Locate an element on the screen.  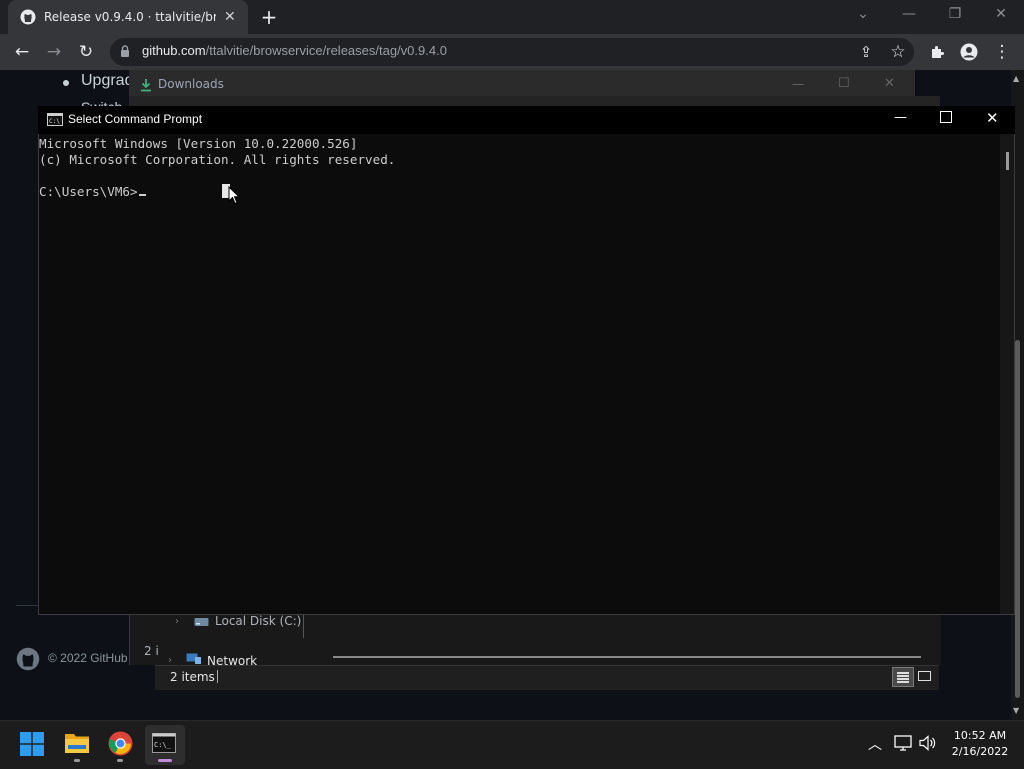
cmd-app-icon: C:\ is located at coordinates (55, 119).